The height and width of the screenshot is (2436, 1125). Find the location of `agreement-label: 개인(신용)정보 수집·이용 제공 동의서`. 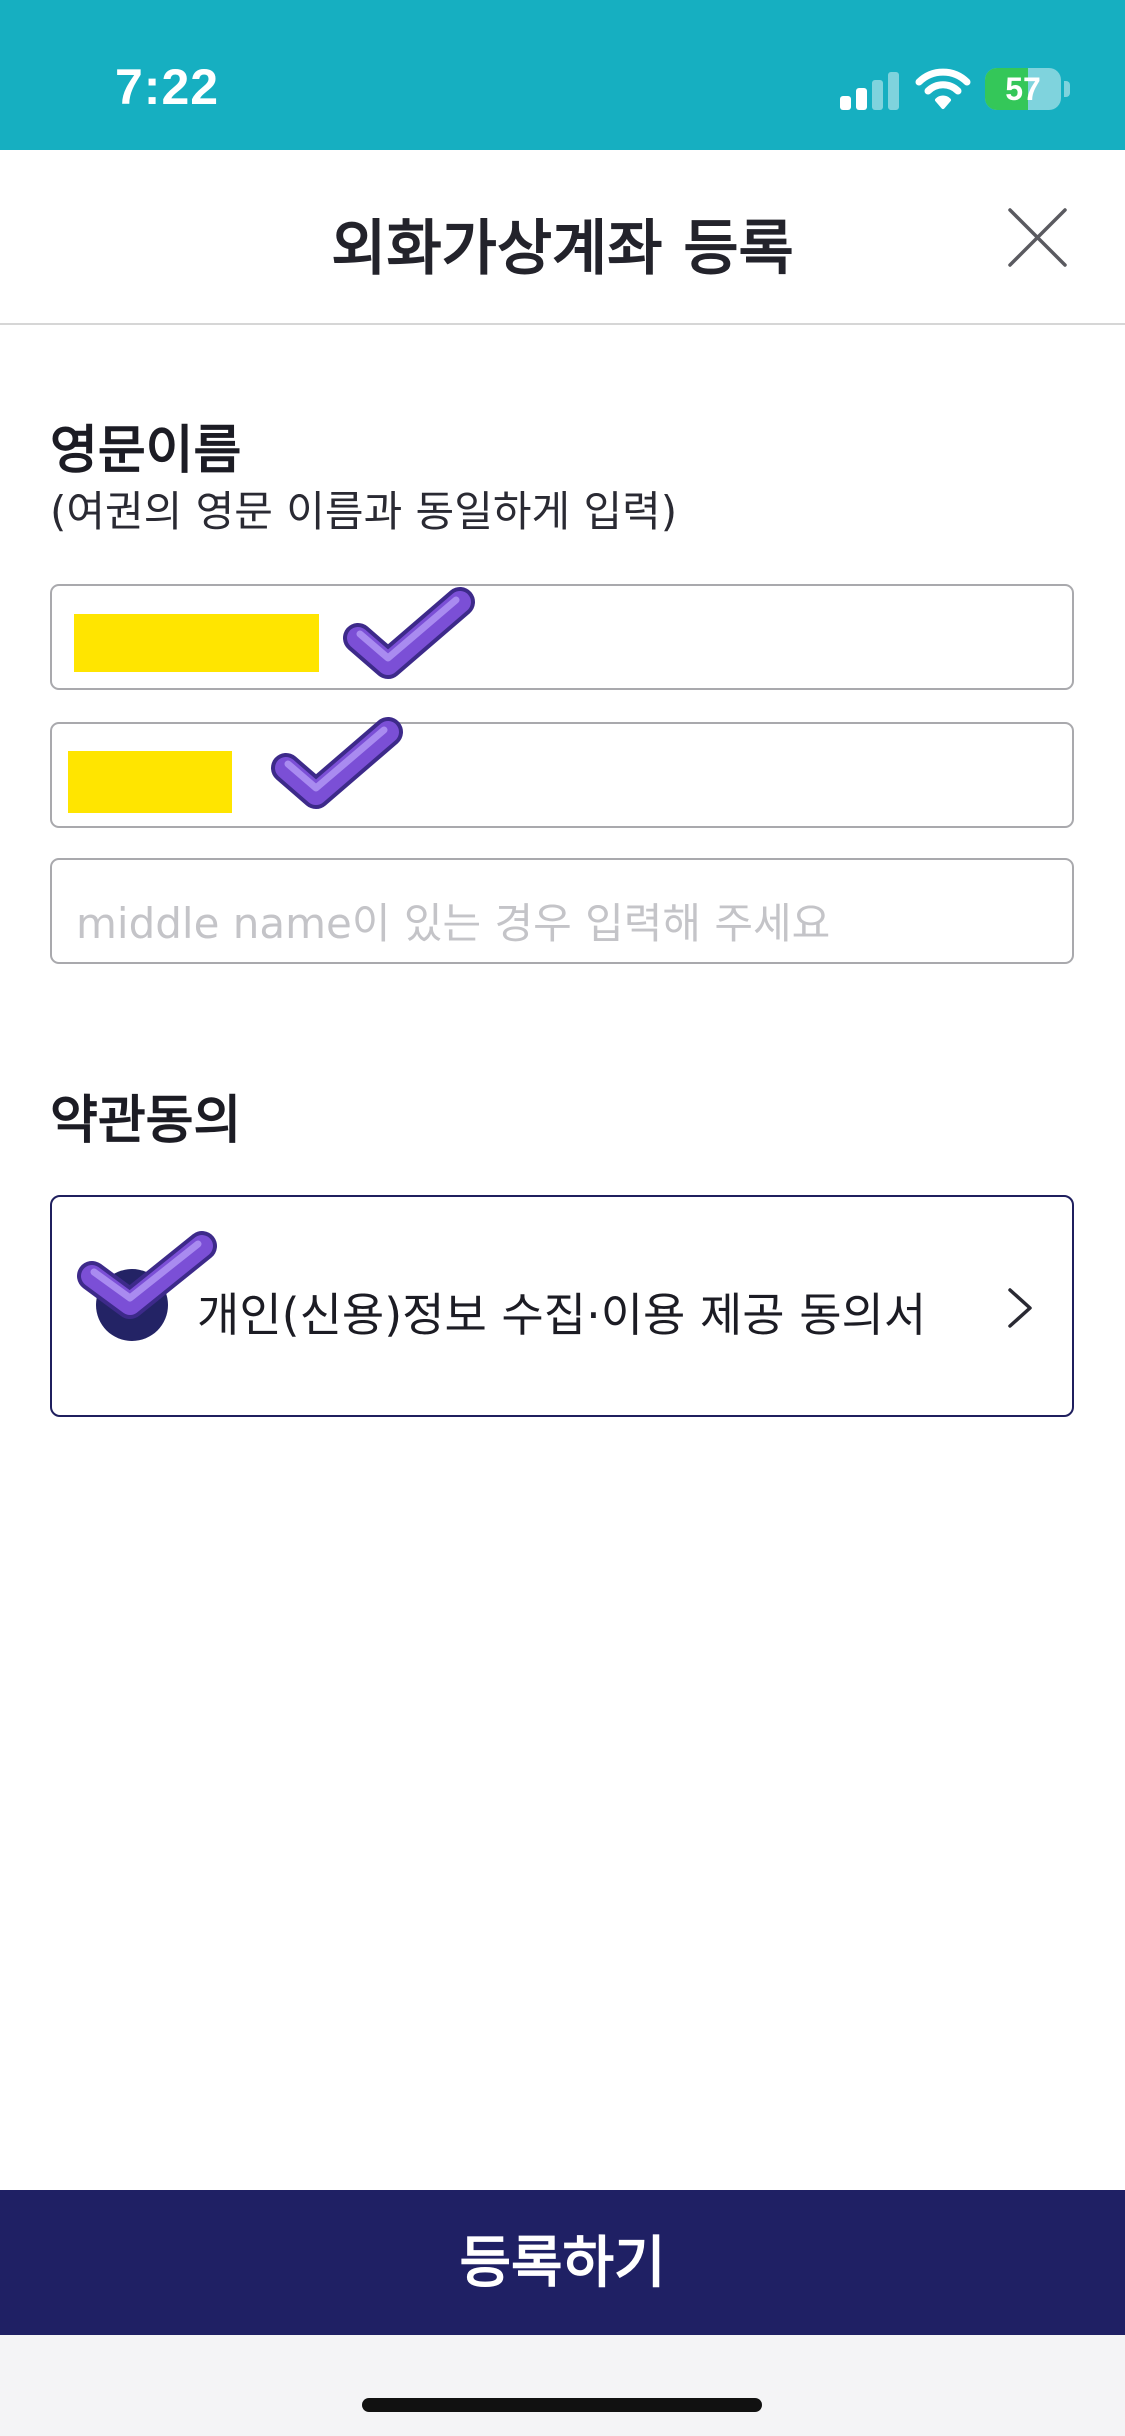

agreement-label: 개인(신용)정보 수집·이용 제공 동의서 is located at coordinates (562, 1315).